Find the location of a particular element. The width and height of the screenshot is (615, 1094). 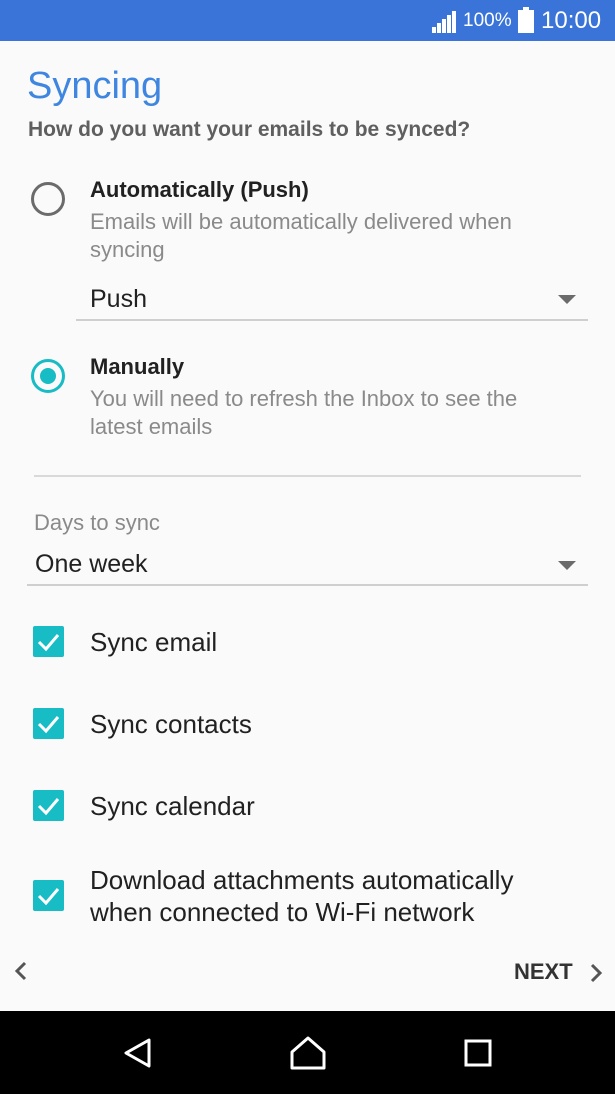

home-icon is located at coordinates (308, 1053).